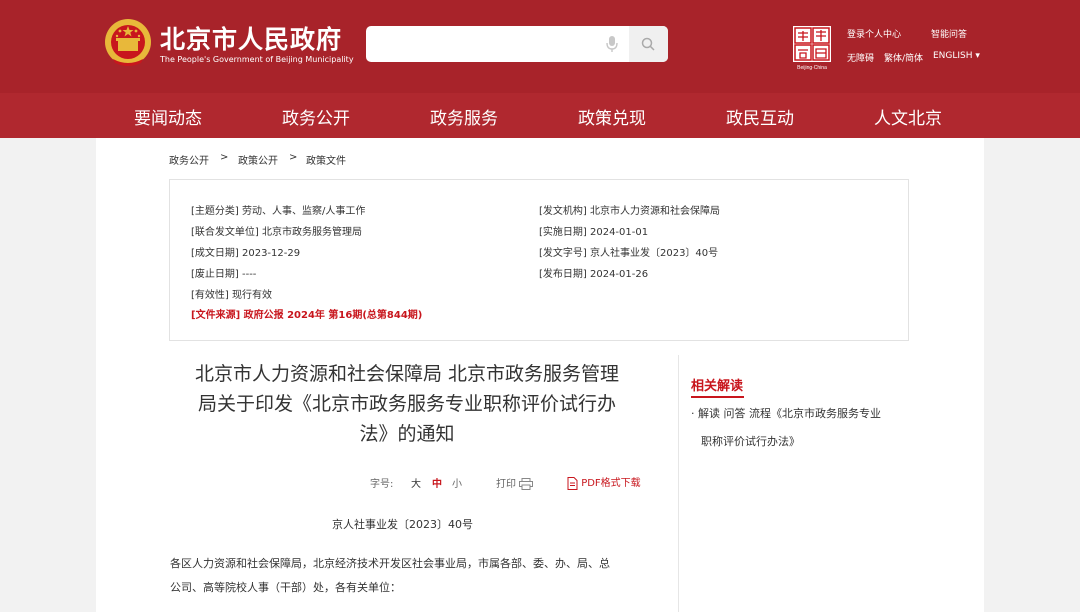  I want to click on search-input, so click(481, 44).